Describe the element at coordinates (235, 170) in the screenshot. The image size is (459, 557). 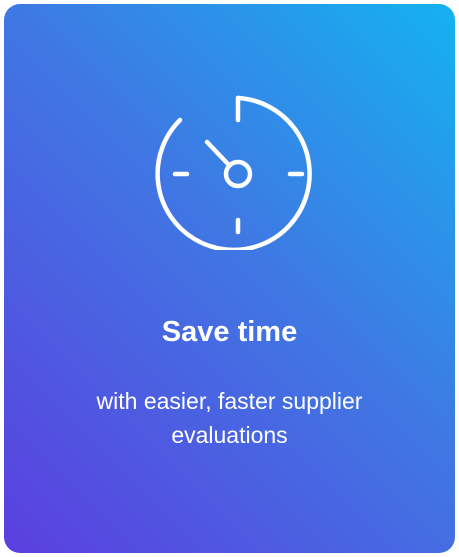
I see `timer-icon` at that location.